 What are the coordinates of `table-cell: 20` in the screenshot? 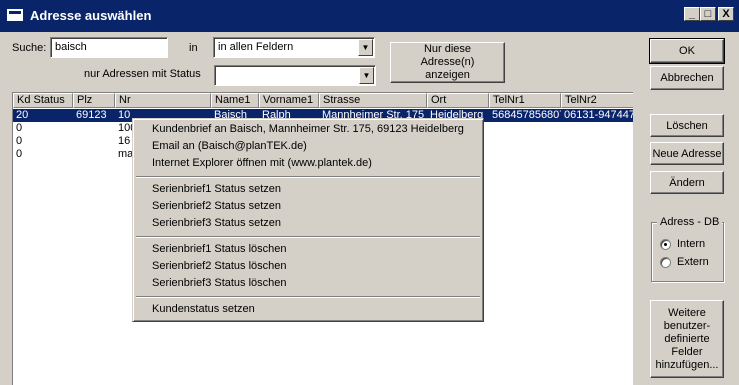 It's located at (22, 115).